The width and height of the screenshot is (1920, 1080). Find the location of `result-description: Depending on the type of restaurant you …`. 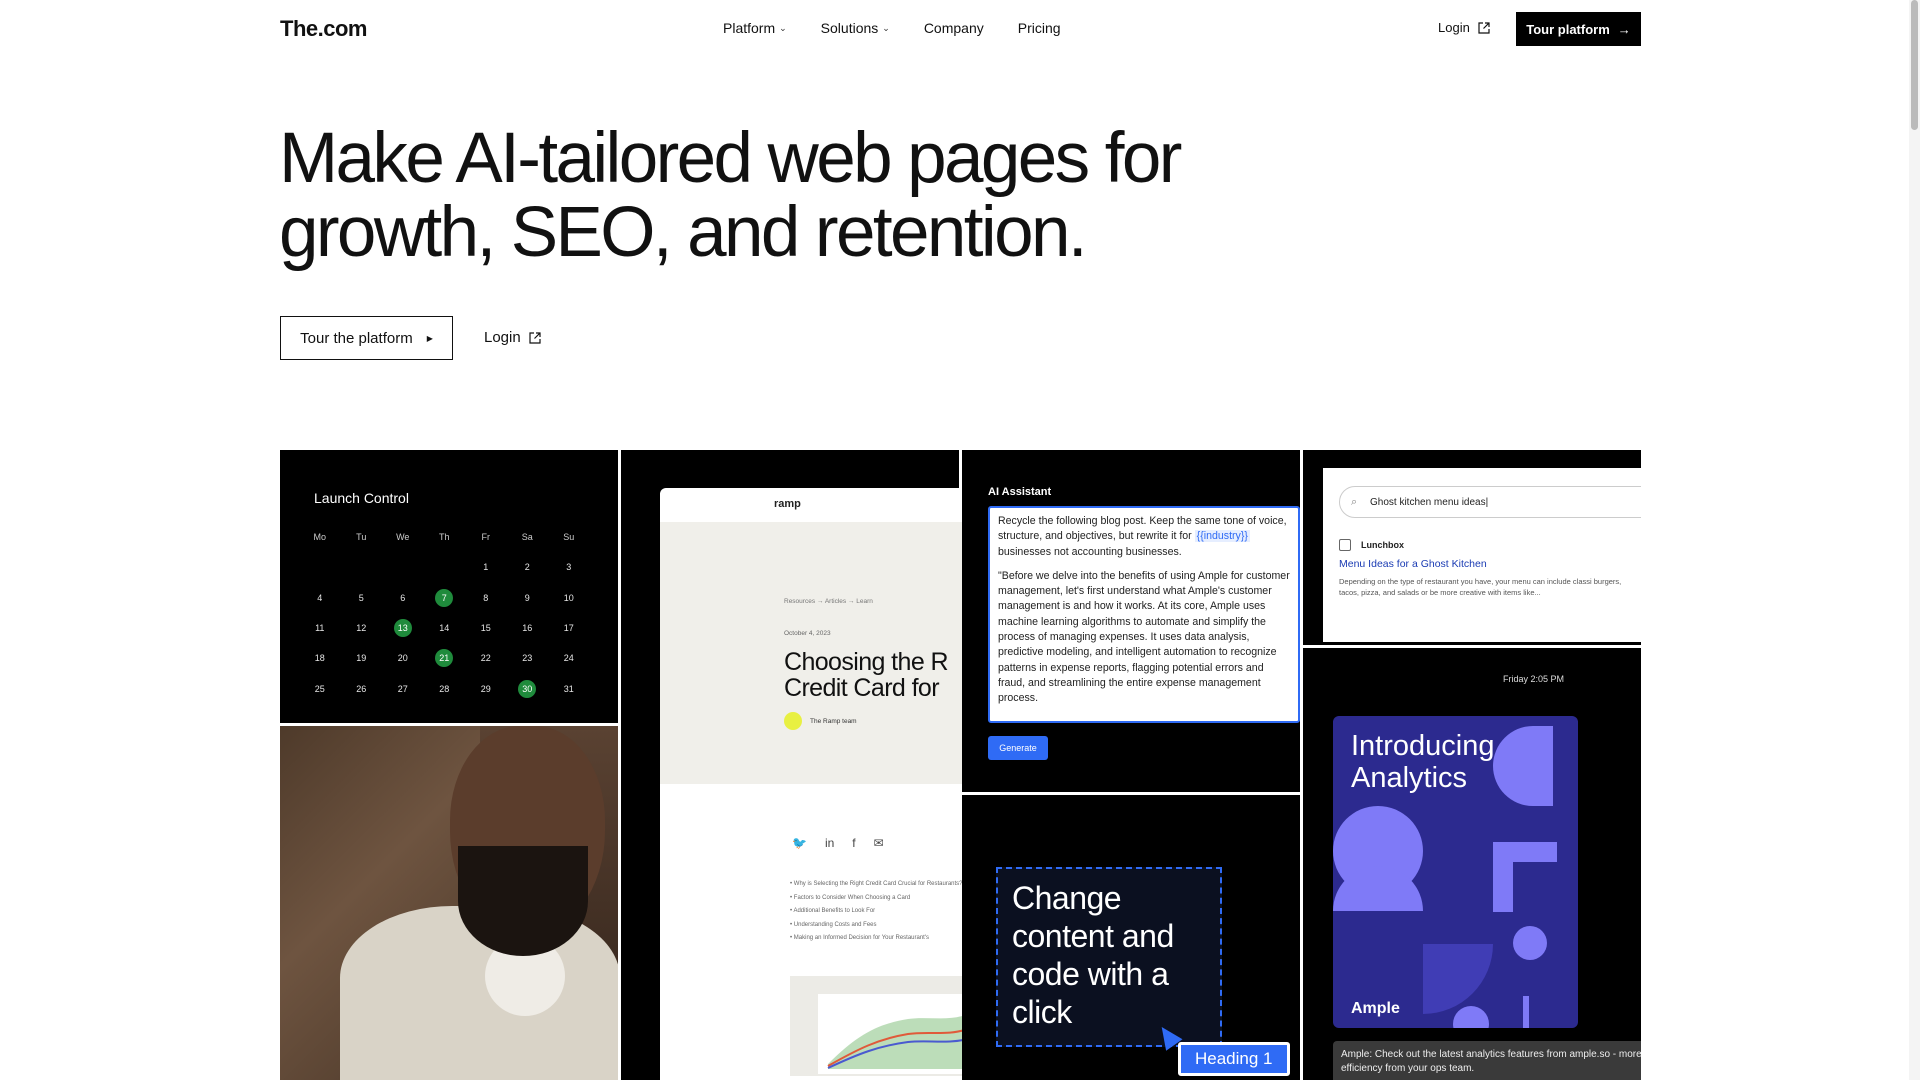

result-description: Depending on the type of restaurant you … is located at coordinates (1480, 587).